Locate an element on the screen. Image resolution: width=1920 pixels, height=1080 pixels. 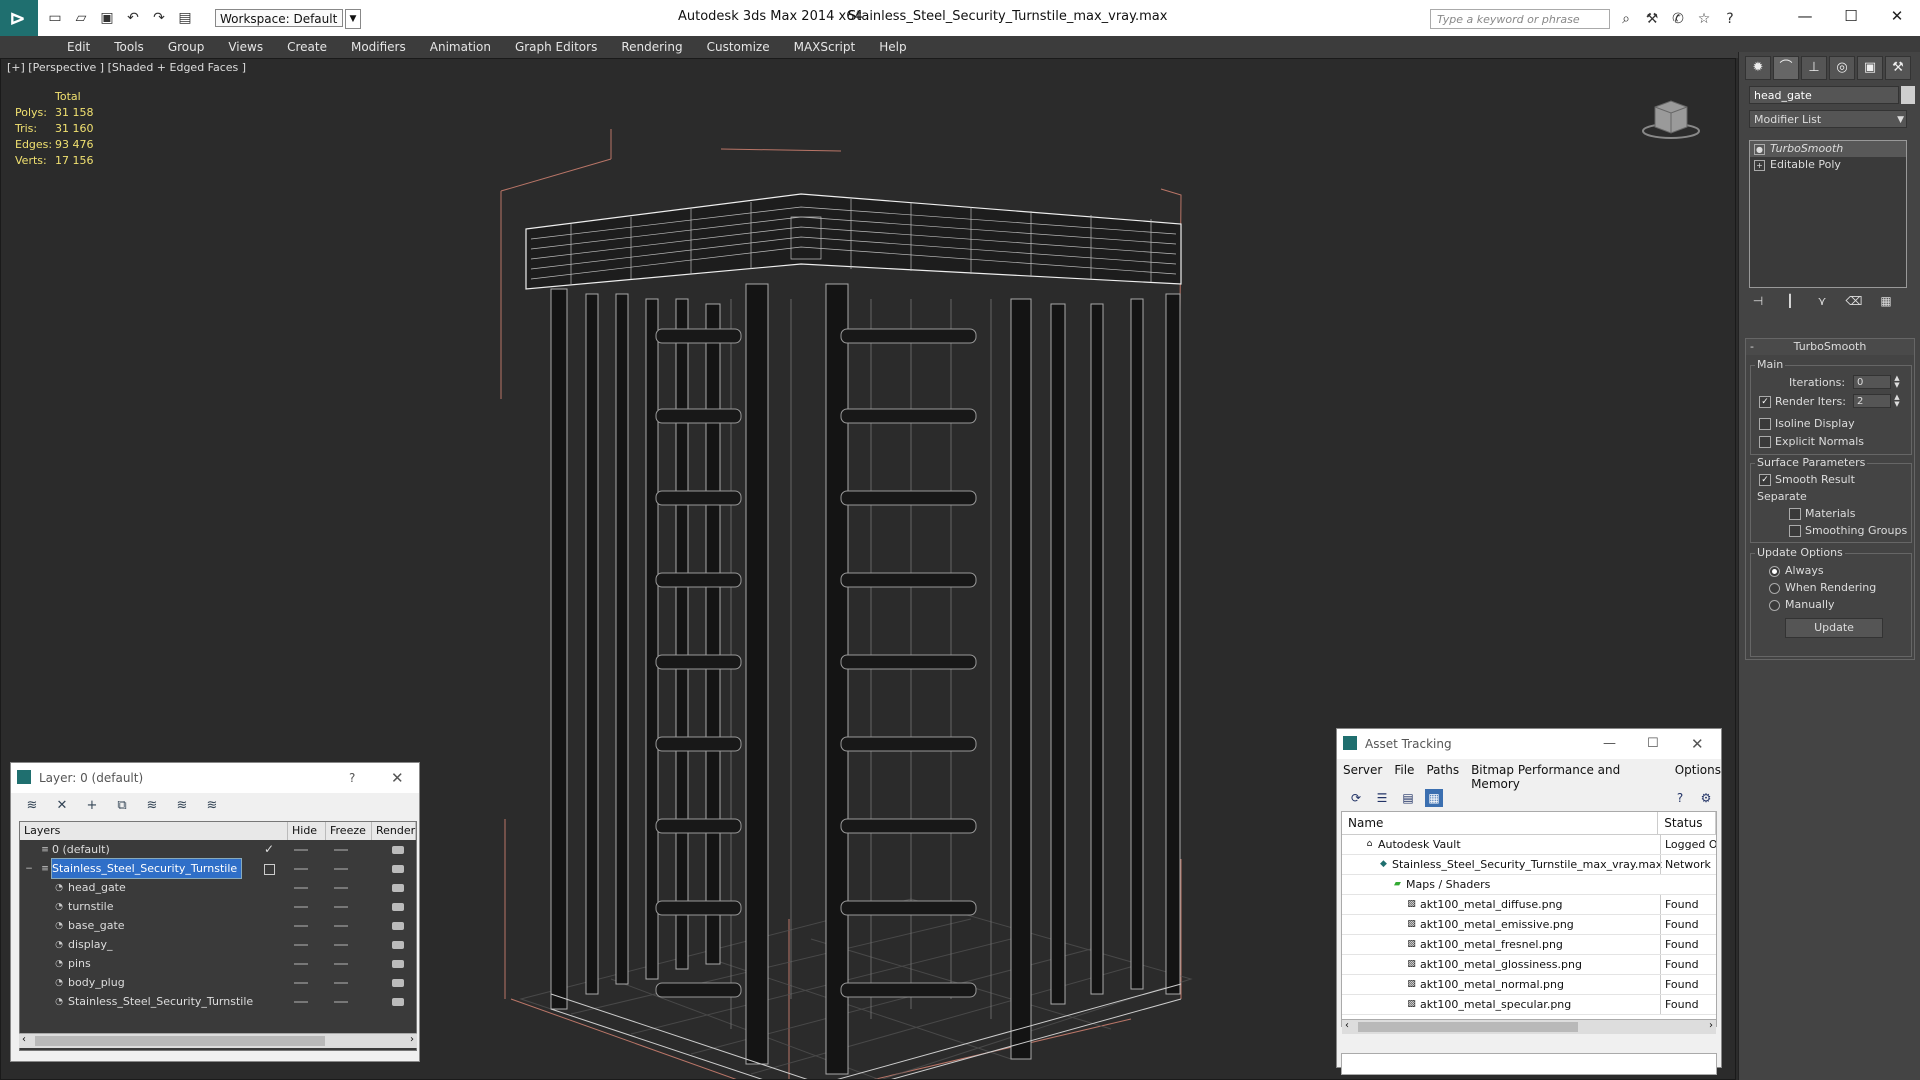
asset-row: ▧ akt100_metal_glossiness.png Found is located at coordinates (1529, 965).